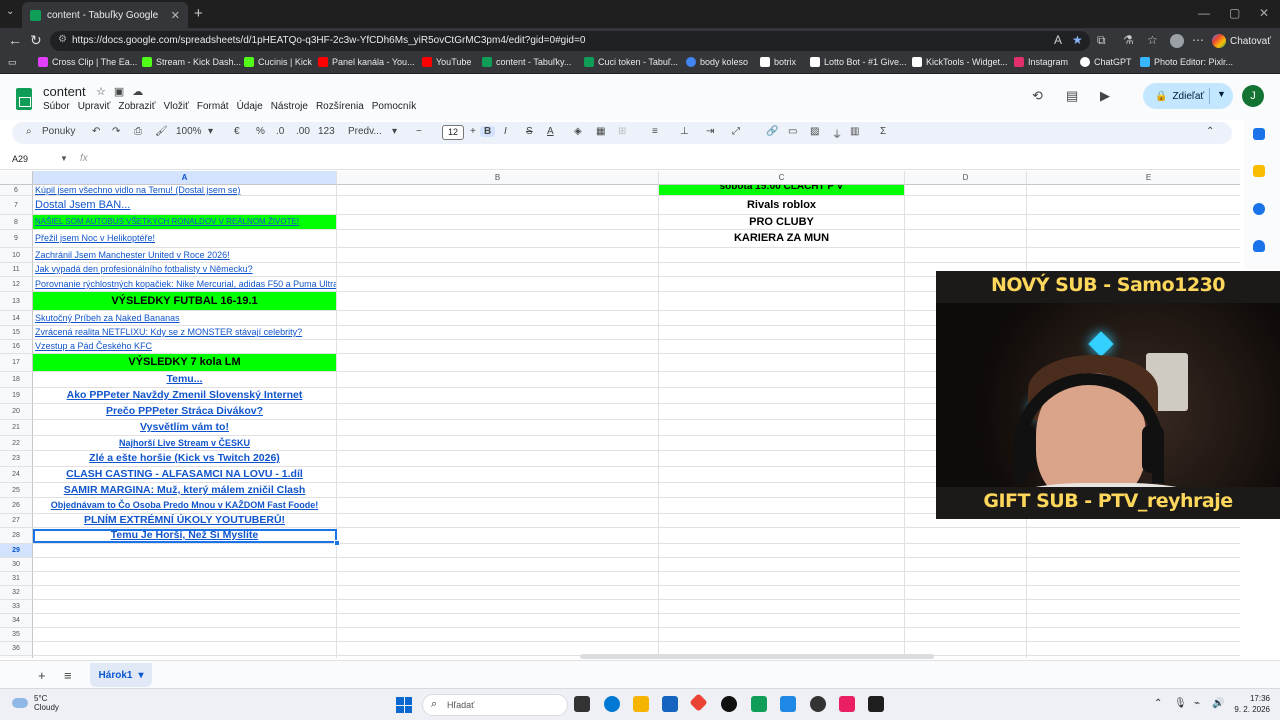  Describe the element at coordinates (612, 704) in the screenshot. I see `edge-icon` at that location.